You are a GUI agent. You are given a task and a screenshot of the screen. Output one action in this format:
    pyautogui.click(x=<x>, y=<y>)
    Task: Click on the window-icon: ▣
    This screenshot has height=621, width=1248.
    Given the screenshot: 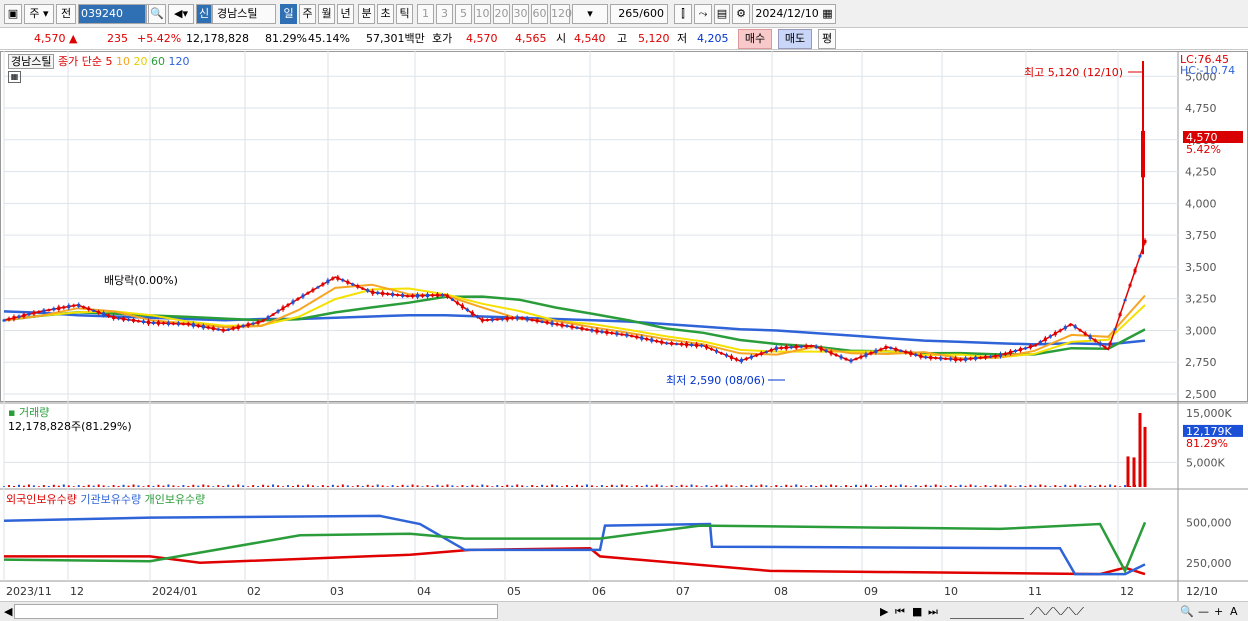 What is the action you would take?
    pyautogui.click(x=13, y=14)
    